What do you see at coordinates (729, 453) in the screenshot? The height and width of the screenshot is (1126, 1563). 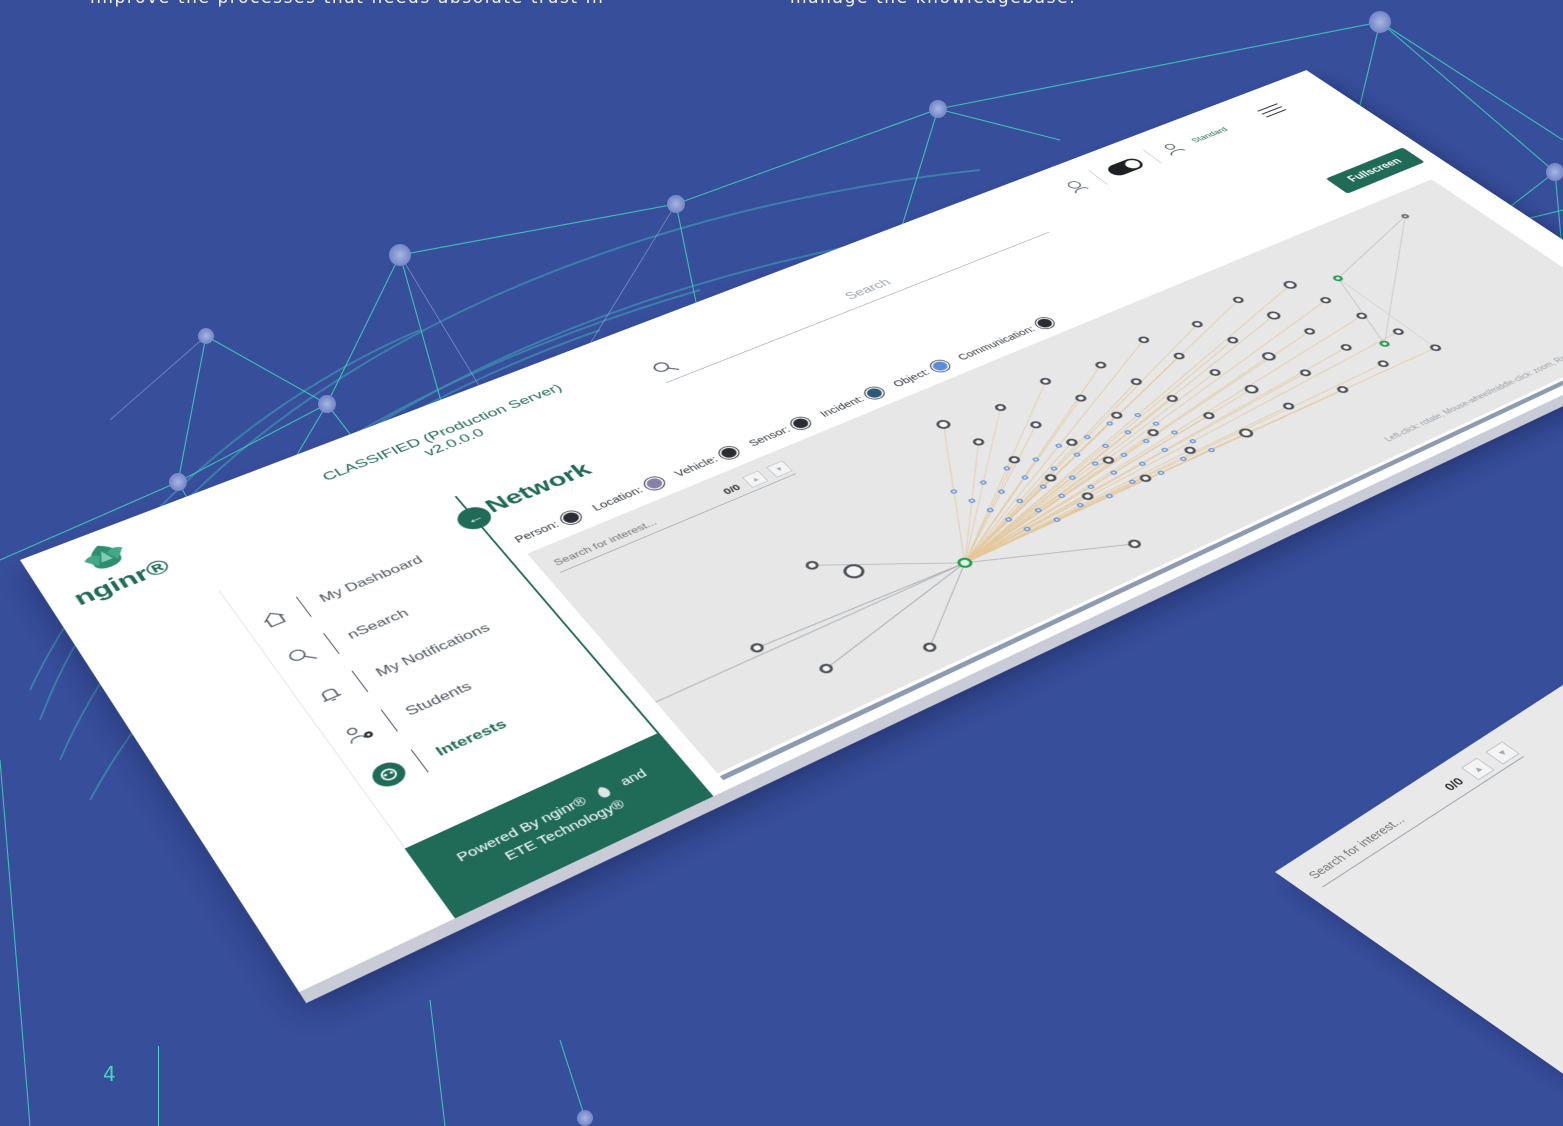 I see `vehicle-icon` at bounding box center [729, 453].